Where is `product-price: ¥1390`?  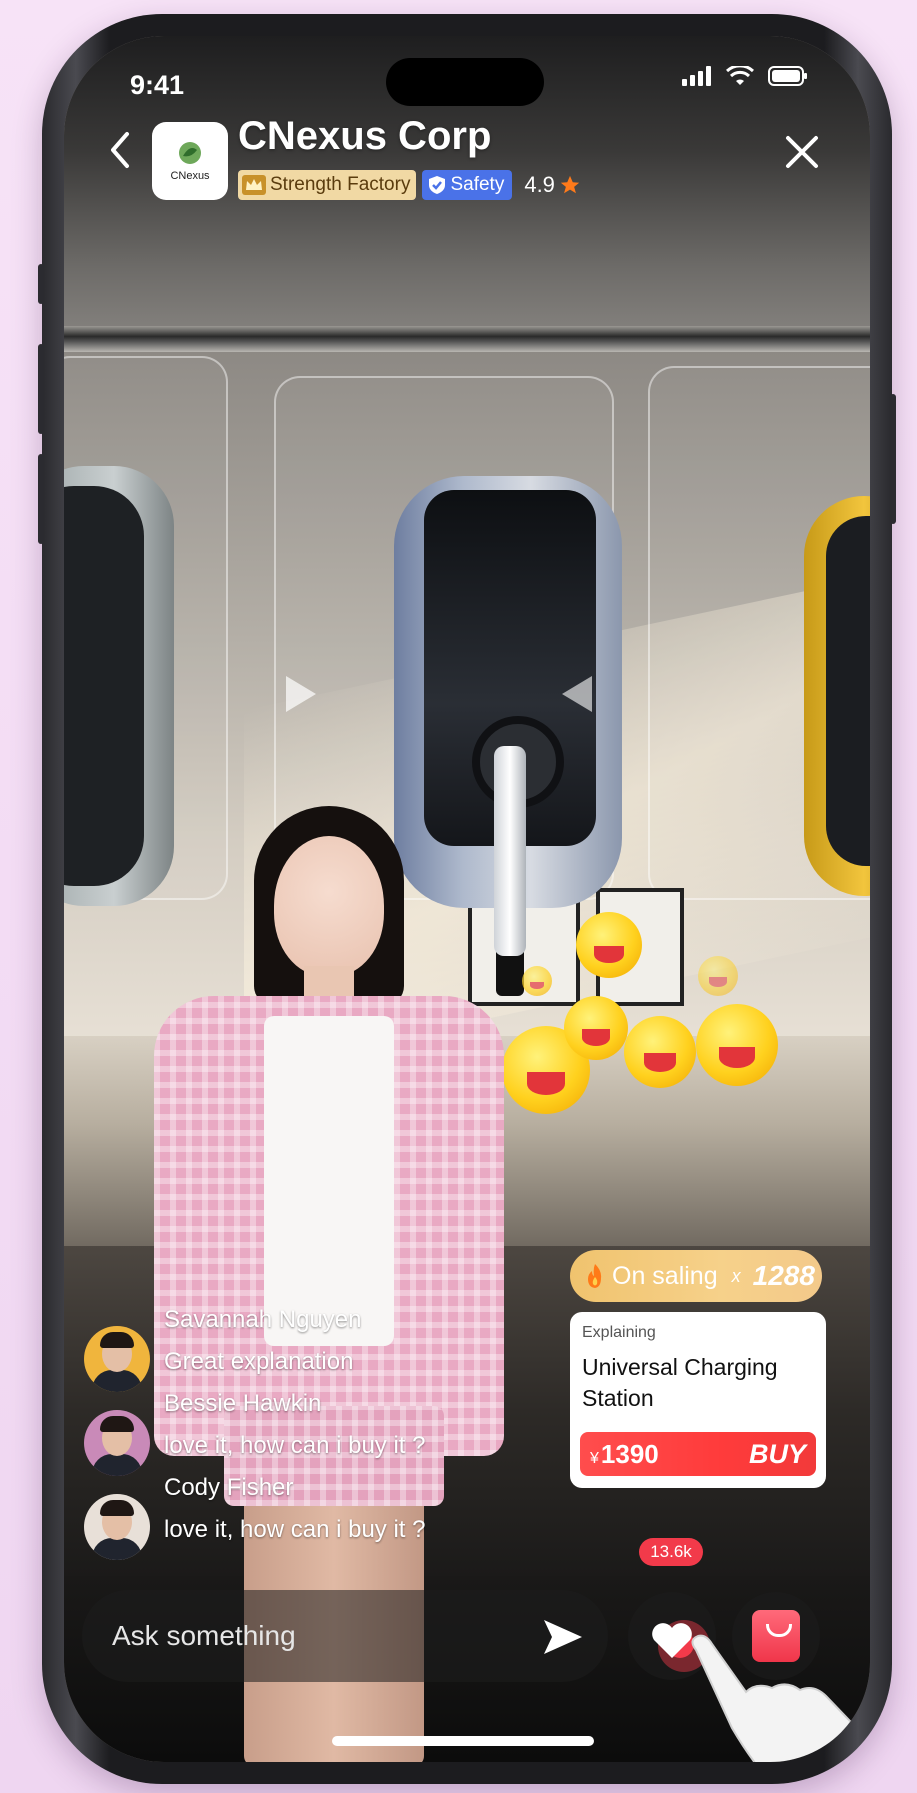 product-price: ¥1390 is located at coordinates (624, 1454).